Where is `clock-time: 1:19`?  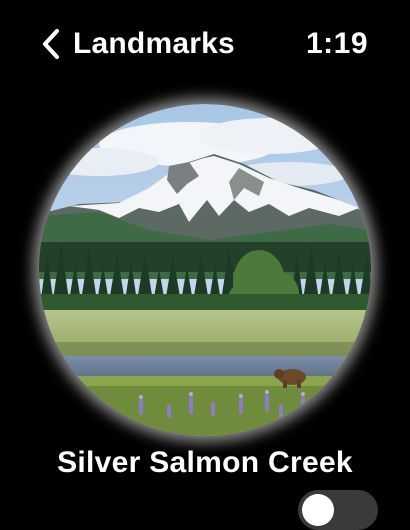 clock-time: 1:19 is located at coordinates (336, 43).